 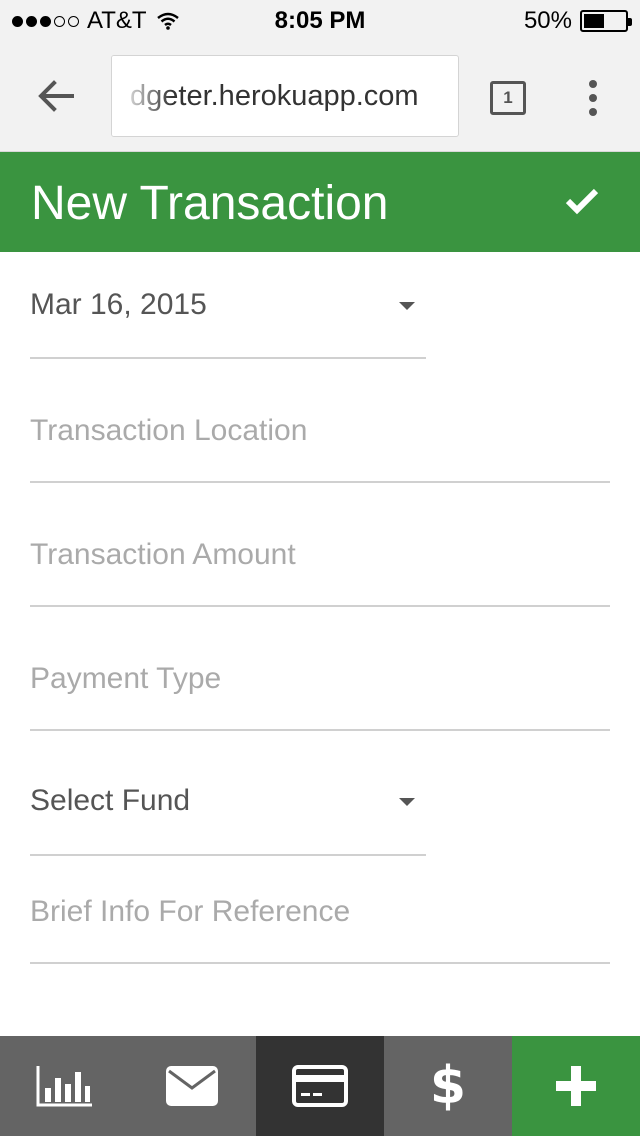 I want to click on envelope-icon, so click(x=192, y=1086).